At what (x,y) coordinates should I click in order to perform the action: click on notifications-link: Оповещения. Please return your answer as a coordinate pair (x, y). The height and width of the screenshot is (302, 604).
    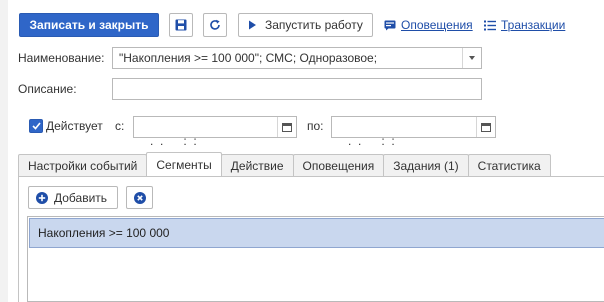
    Looking at the image, I should click on (428, 25).